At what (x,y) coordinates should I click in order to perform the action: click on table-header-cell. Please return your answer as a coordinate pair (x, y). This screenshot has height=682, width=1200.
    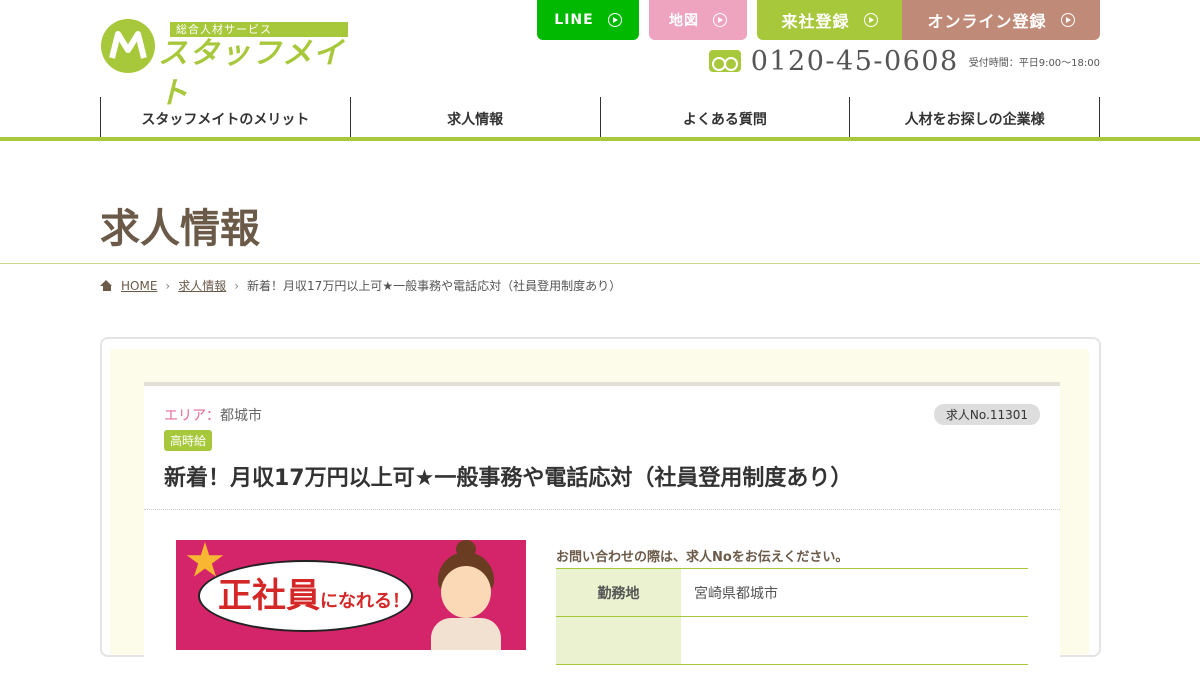
    Looking at the image, I should click on (618, 640).